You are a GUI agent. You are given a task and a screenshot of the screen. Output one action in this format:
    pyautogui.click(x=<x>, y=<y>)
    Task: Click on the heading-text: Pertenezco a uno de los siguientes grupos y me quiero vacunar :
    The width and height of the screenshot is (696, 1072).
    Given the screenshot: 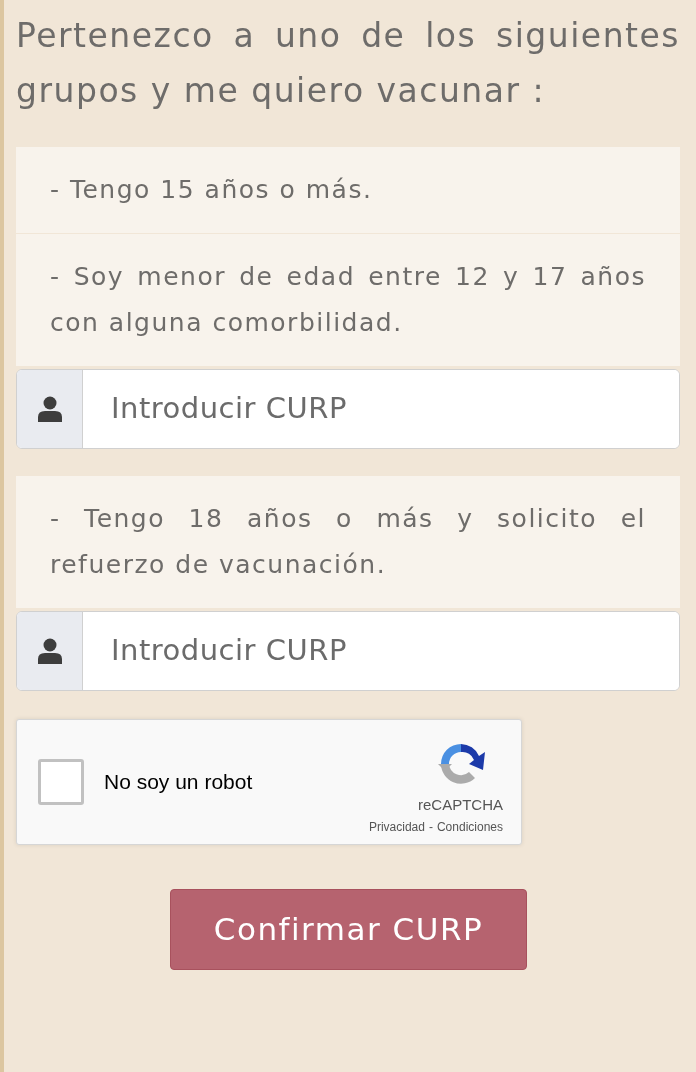 What is the action you would take?
    pyautogui.click(x=348, y=63)
    